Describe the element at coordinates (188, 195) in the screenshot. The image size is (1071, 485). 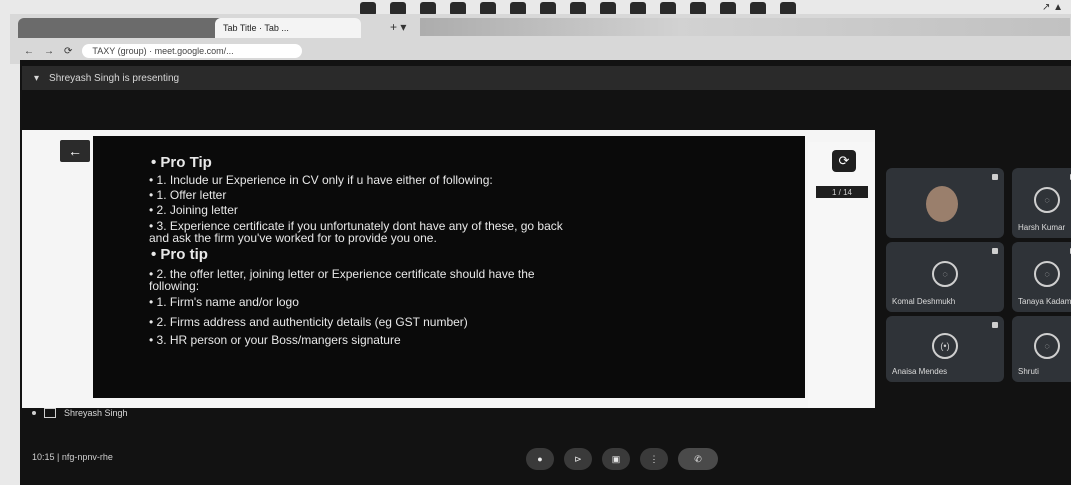
I see `slide-line: • 1. Offer letter` at that location.